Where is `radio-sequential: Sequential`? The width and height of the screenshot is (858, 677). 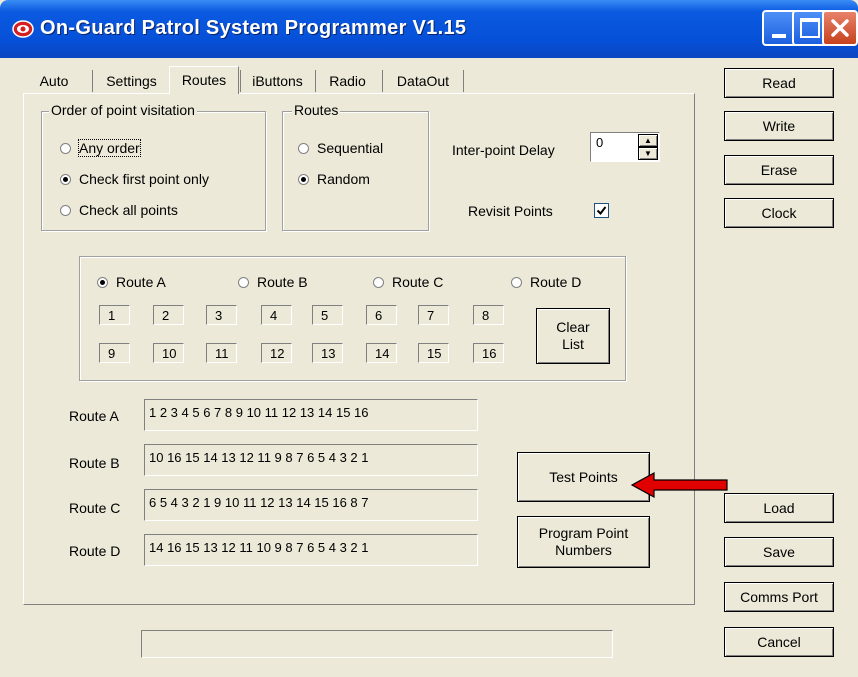
radio-sequential: Sequential is located at coordinates (340, 148).